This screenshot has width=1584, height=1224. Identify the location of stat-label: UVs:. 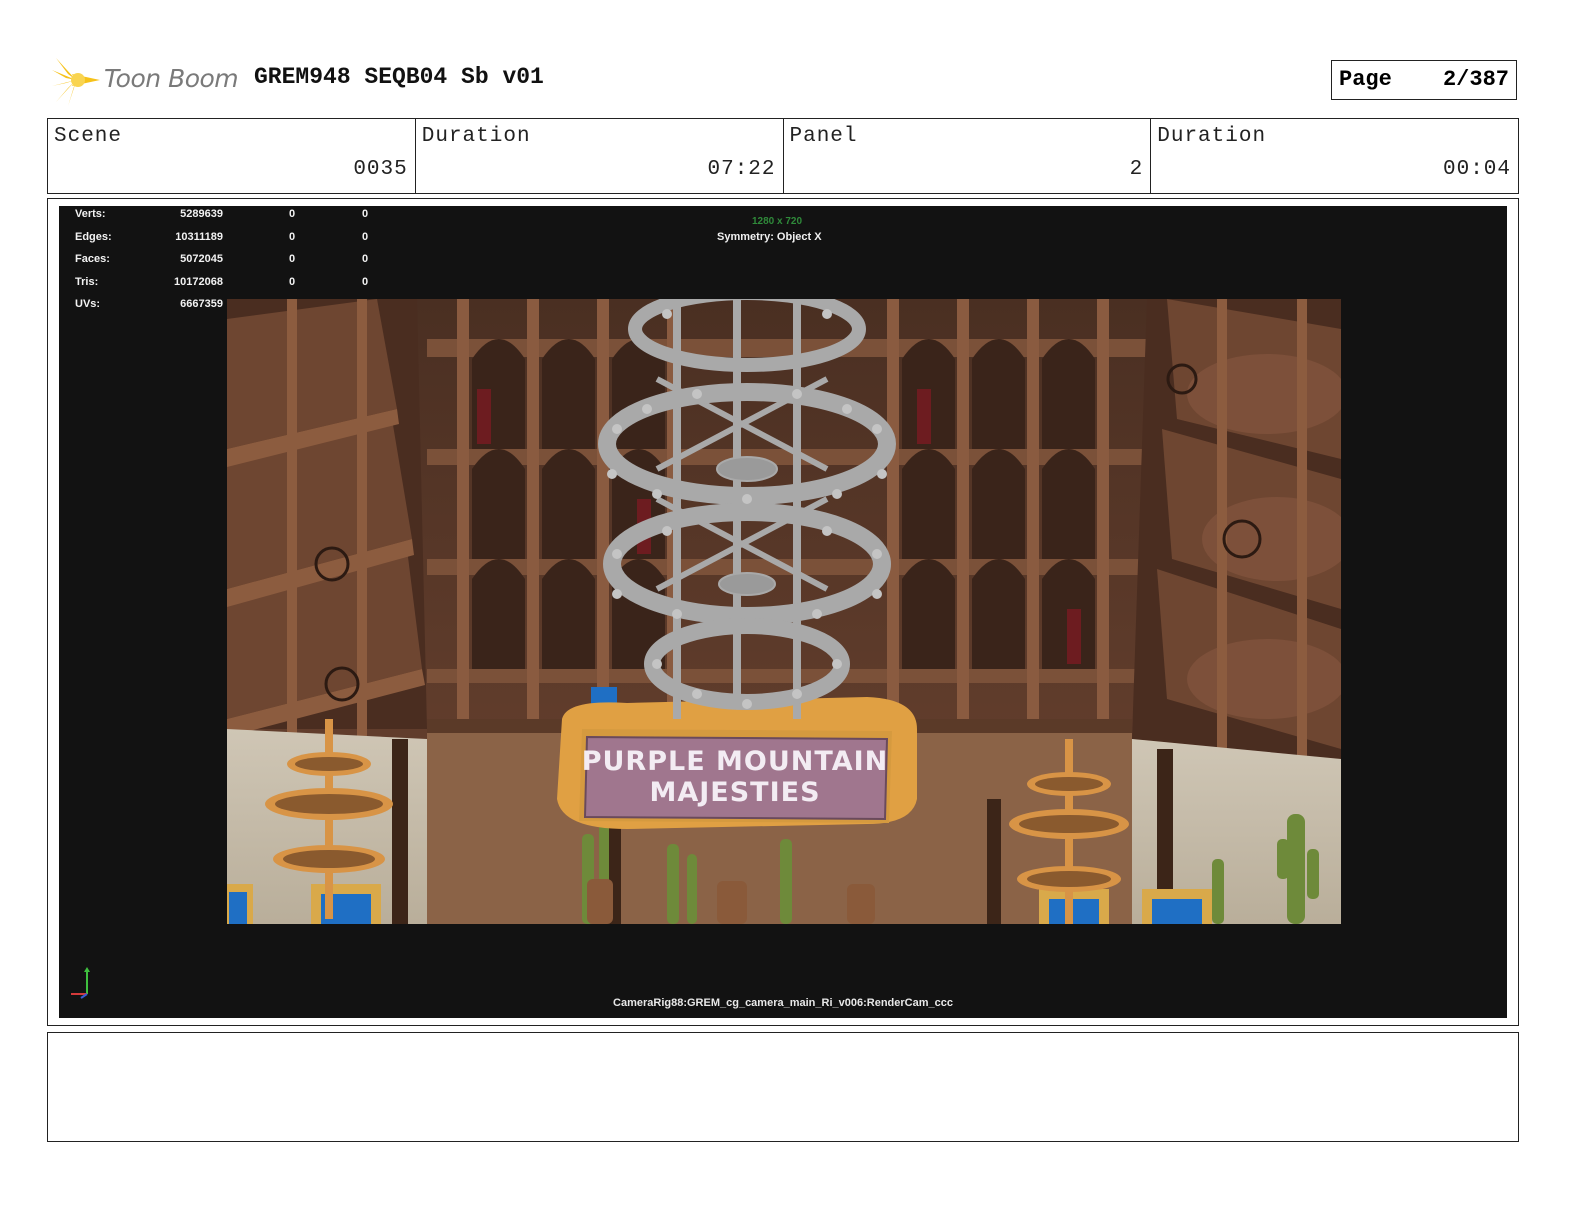
(88, 304).